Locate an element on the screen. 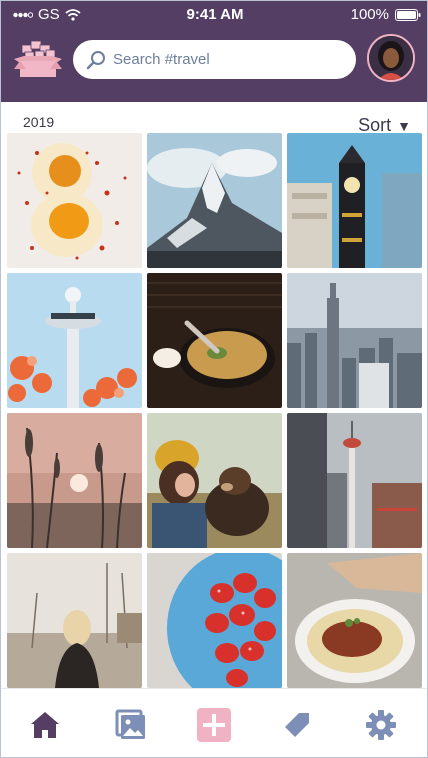 The width and height of the screenshot is (428, 758). woman-dog-photo is located at coordinates (214, 480).